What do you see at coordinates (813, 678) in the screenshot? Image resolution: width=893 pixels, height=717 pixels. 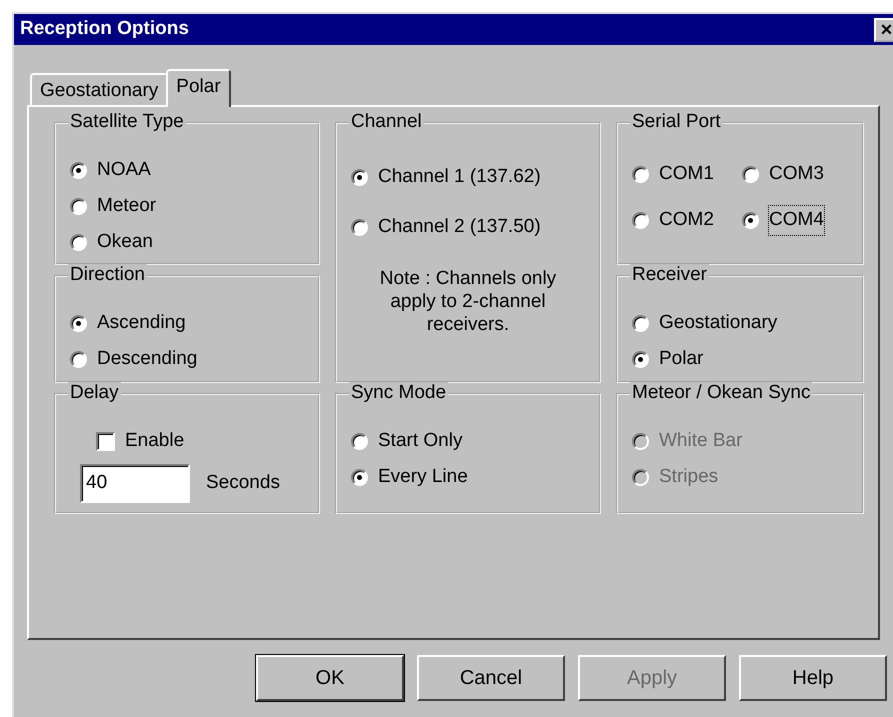 I see `dialog-button: Help` at bounding box center [813, 678].